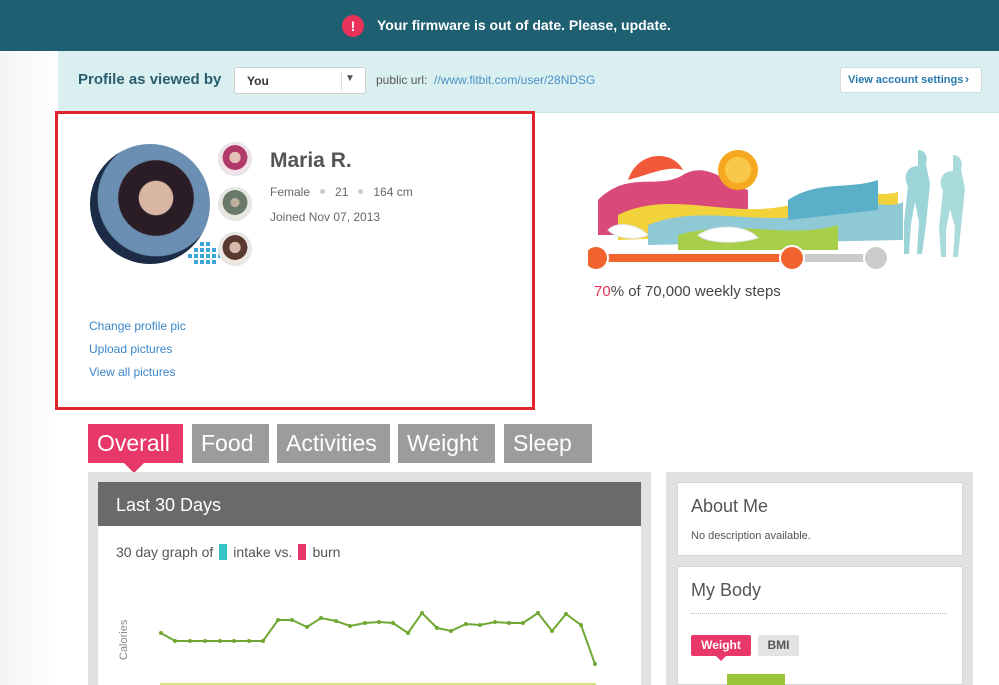 The width and height of the screenshot is (999, 685). Describe the element at coordinates (230, 443) in the screenshot. I see `tab-food: Food` at that location.